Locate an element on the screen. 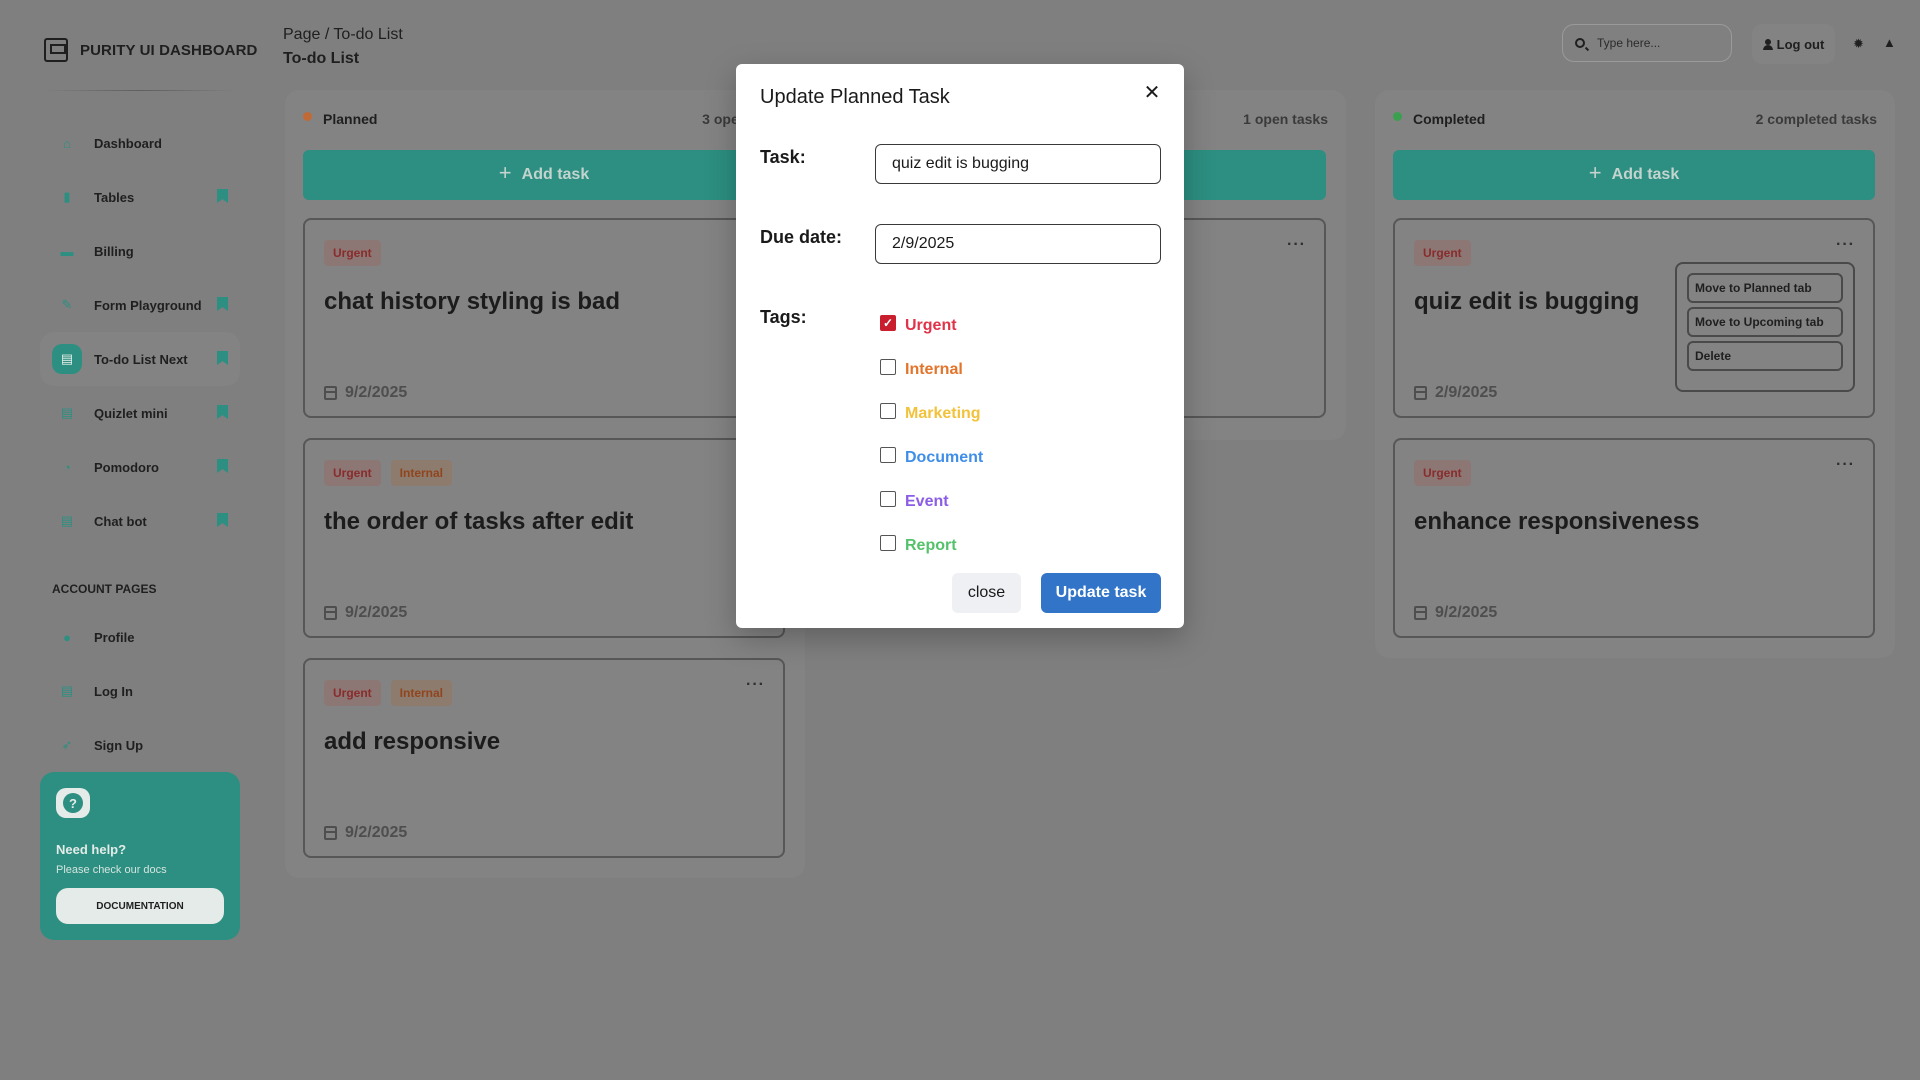  gear-icon: ✹ is located at coordinates (1858, 44).